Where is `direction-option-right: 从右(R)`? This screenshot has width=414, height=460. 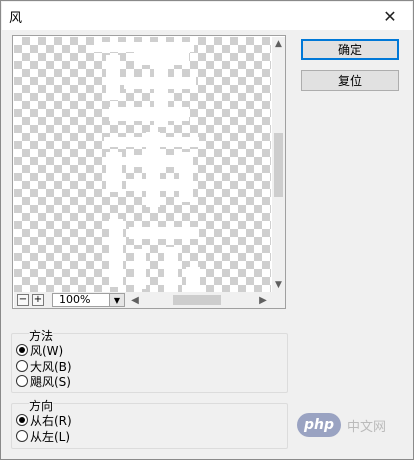
direction-option-right: 从右(R) is located at coordinates (44, 420).